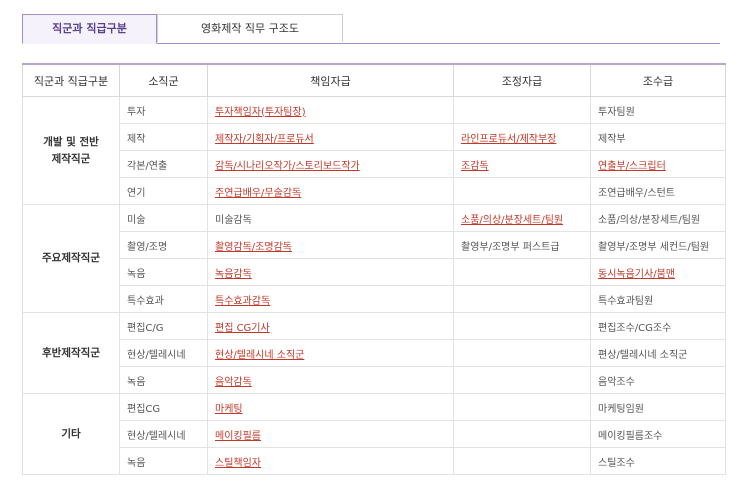  I want to click on sub-group-cell: 편집C/G, so click(163, 326).